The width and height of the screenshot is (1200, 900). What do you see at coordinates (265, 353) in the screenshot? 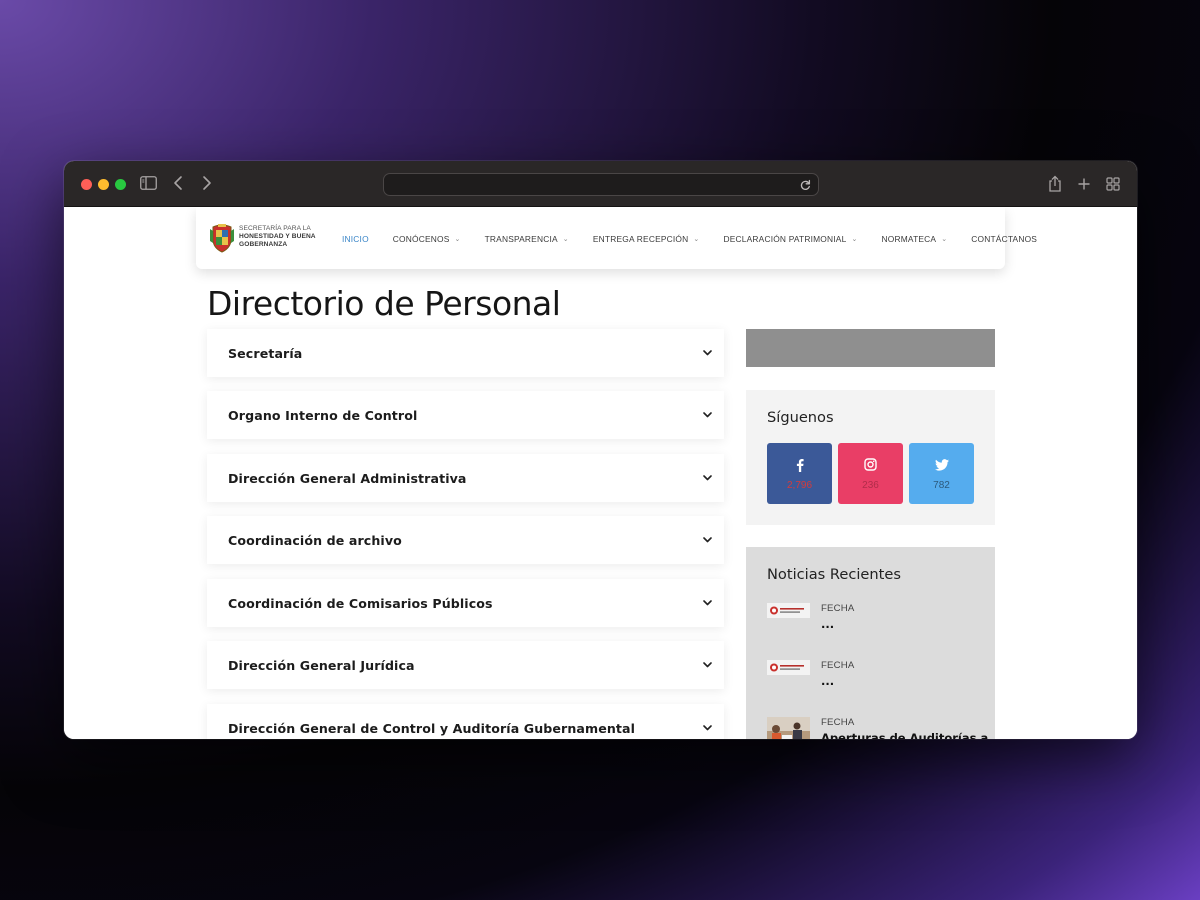
I see `accordion-item-label: Secretaría` at bounding box center [265, 353].